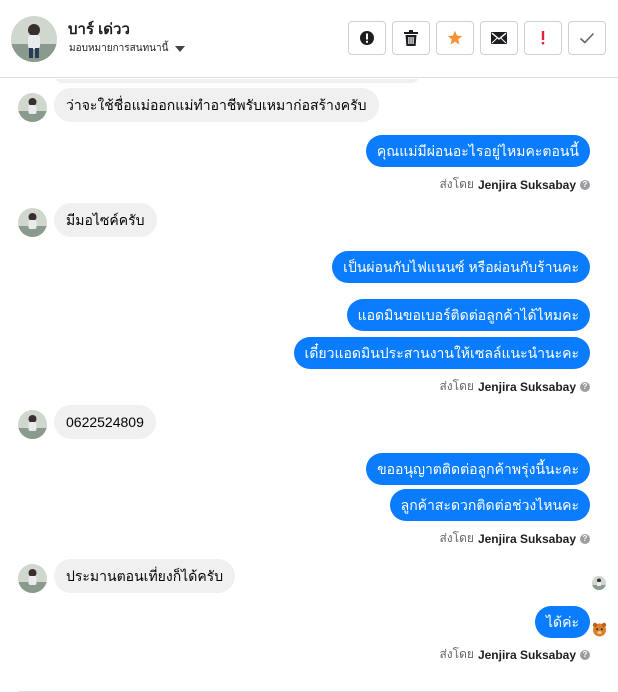  I want to click on alert-icon, so click(367, 38).